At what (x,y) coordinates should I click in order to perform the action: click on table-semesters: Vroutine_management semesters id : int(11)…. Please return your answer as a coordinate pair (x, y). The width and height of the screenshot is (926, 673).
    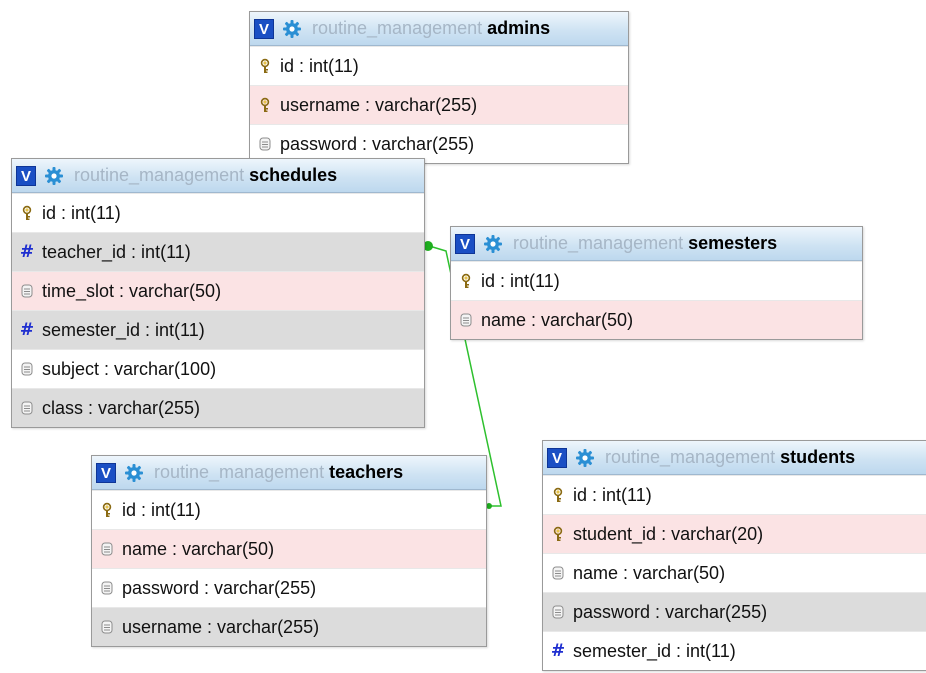
    Looking at the image, I should click on (656, 283).